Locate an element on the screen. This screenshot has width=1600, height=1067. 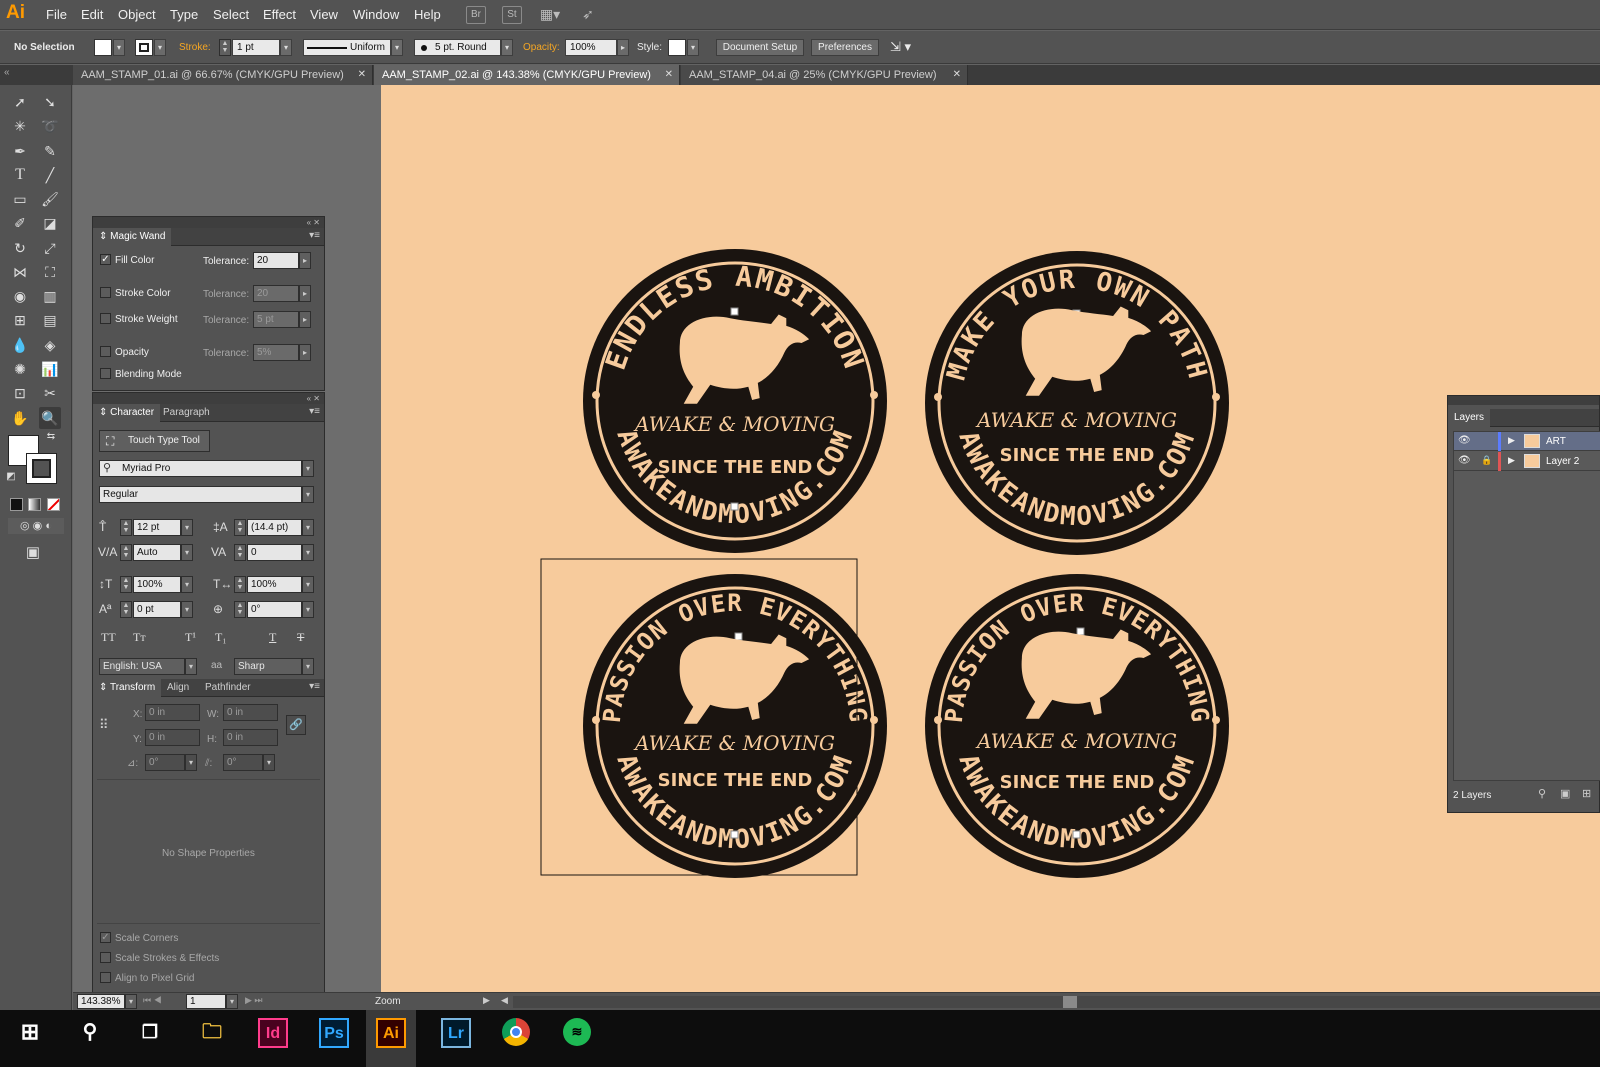
opacity-tolerance-field: 5% is located at coordinates (276, 352).